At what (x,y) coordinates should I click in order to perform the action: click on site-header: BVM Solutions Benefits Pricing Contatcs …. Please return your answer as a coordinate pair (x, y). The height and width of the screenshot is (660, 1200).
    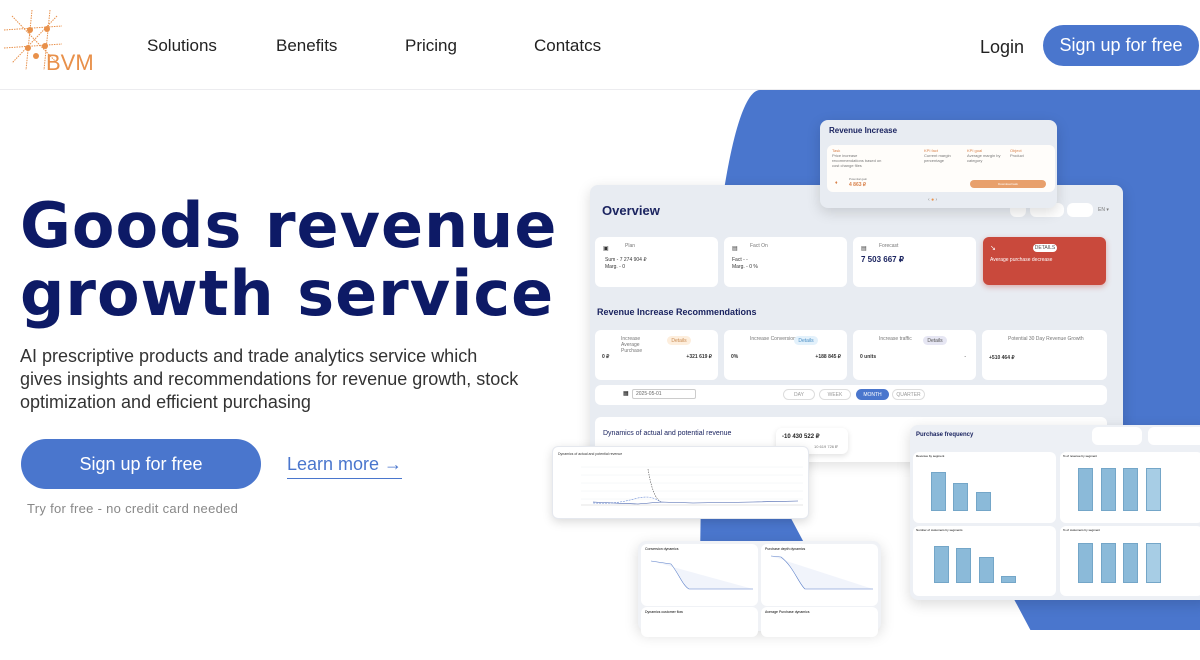
    Looking at the image, I should click on (600, 45).